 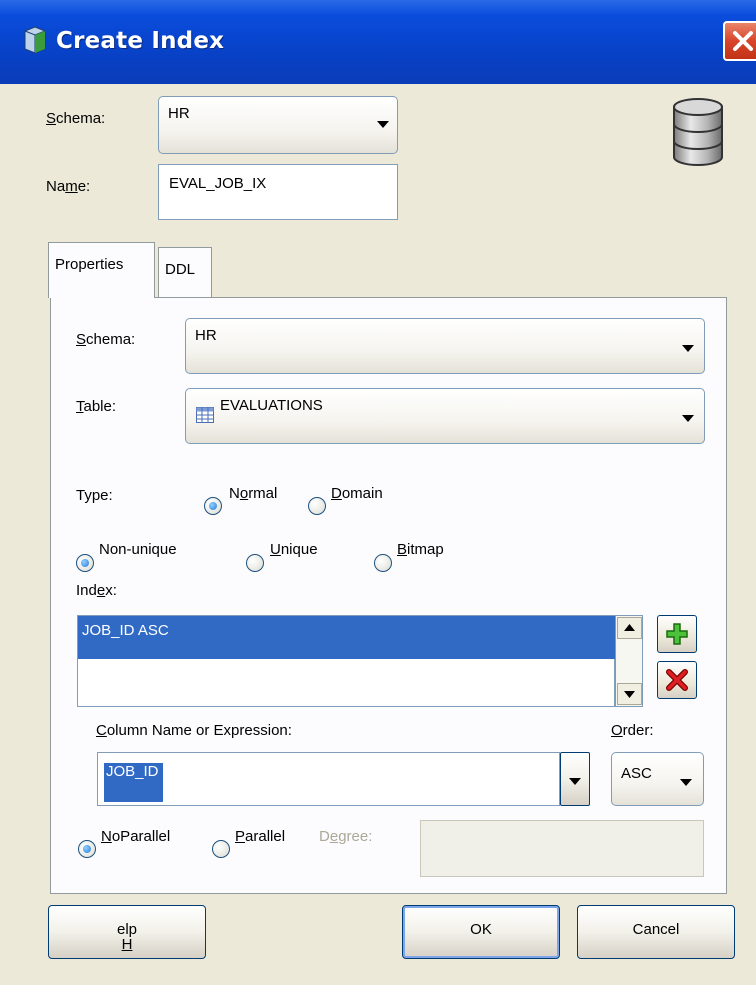 I want to click on unique-radio, so click(x=255, y=563).